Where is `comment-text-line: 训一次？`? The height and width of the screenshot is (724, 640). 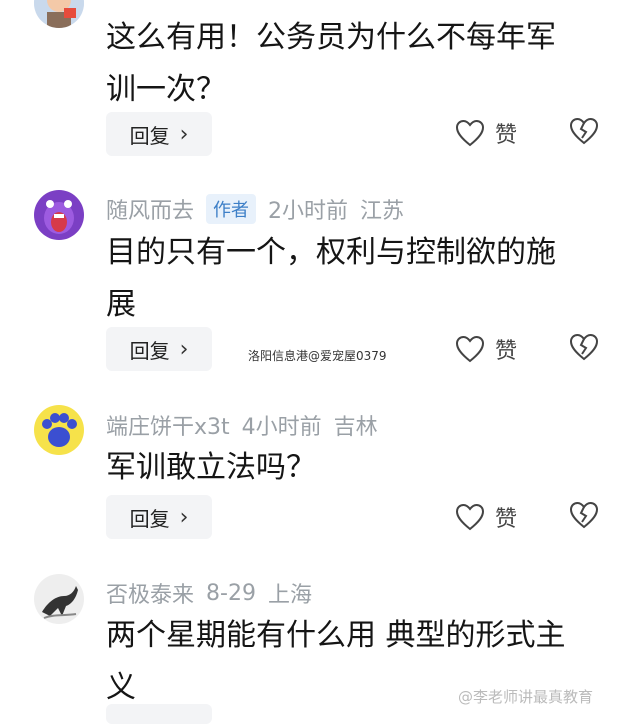
comment-text-line: 训一次？ is located at coordinates (166, 89).